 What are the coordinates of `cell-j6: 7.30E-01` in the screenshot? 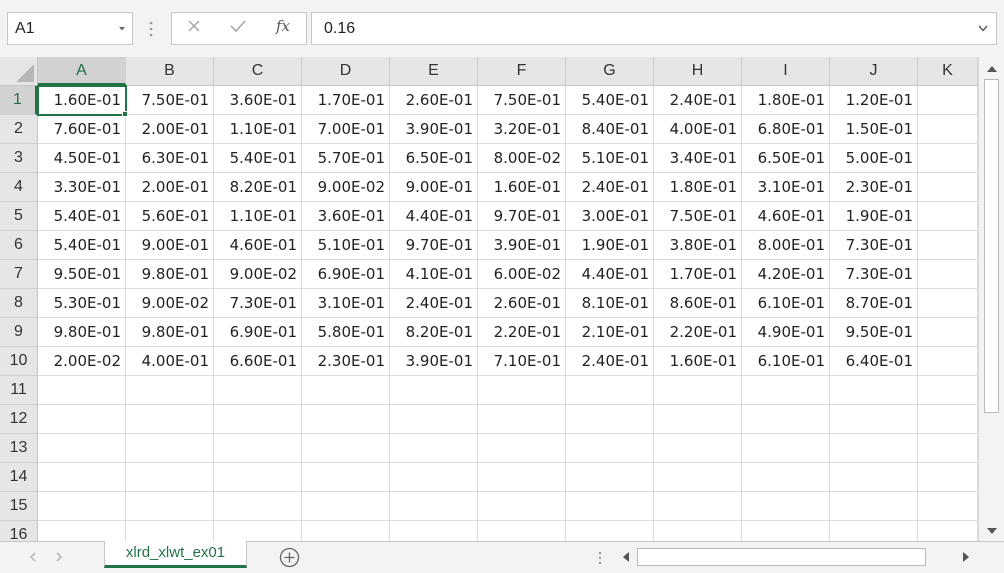 It's located at (874, 245).